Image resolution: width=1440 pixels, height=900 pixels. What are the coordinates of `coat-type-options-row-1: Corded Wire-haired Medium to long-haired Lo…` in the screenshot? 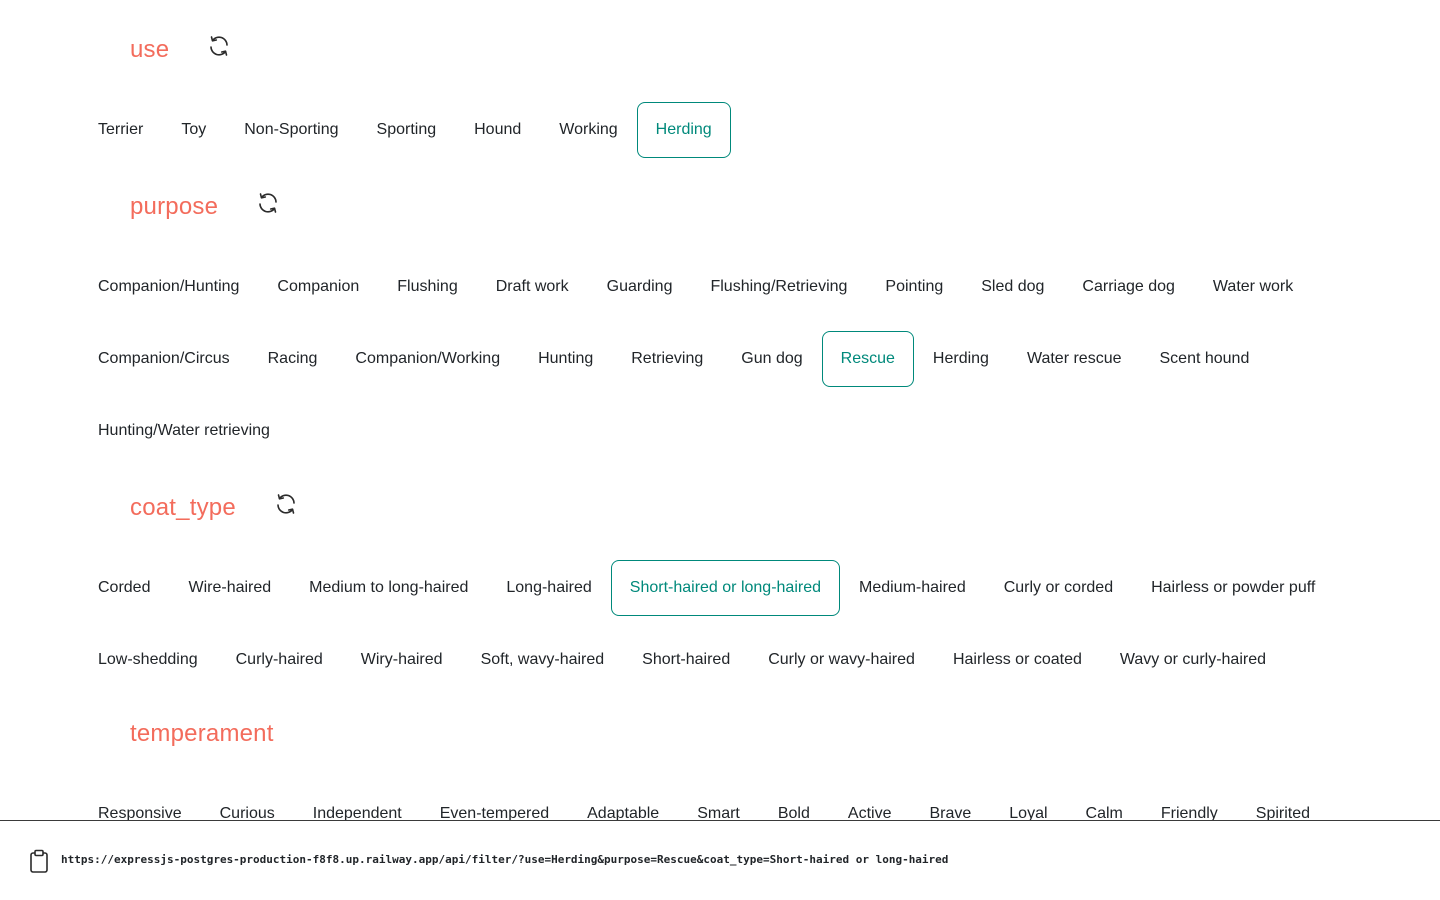 It's located at (706, 588).